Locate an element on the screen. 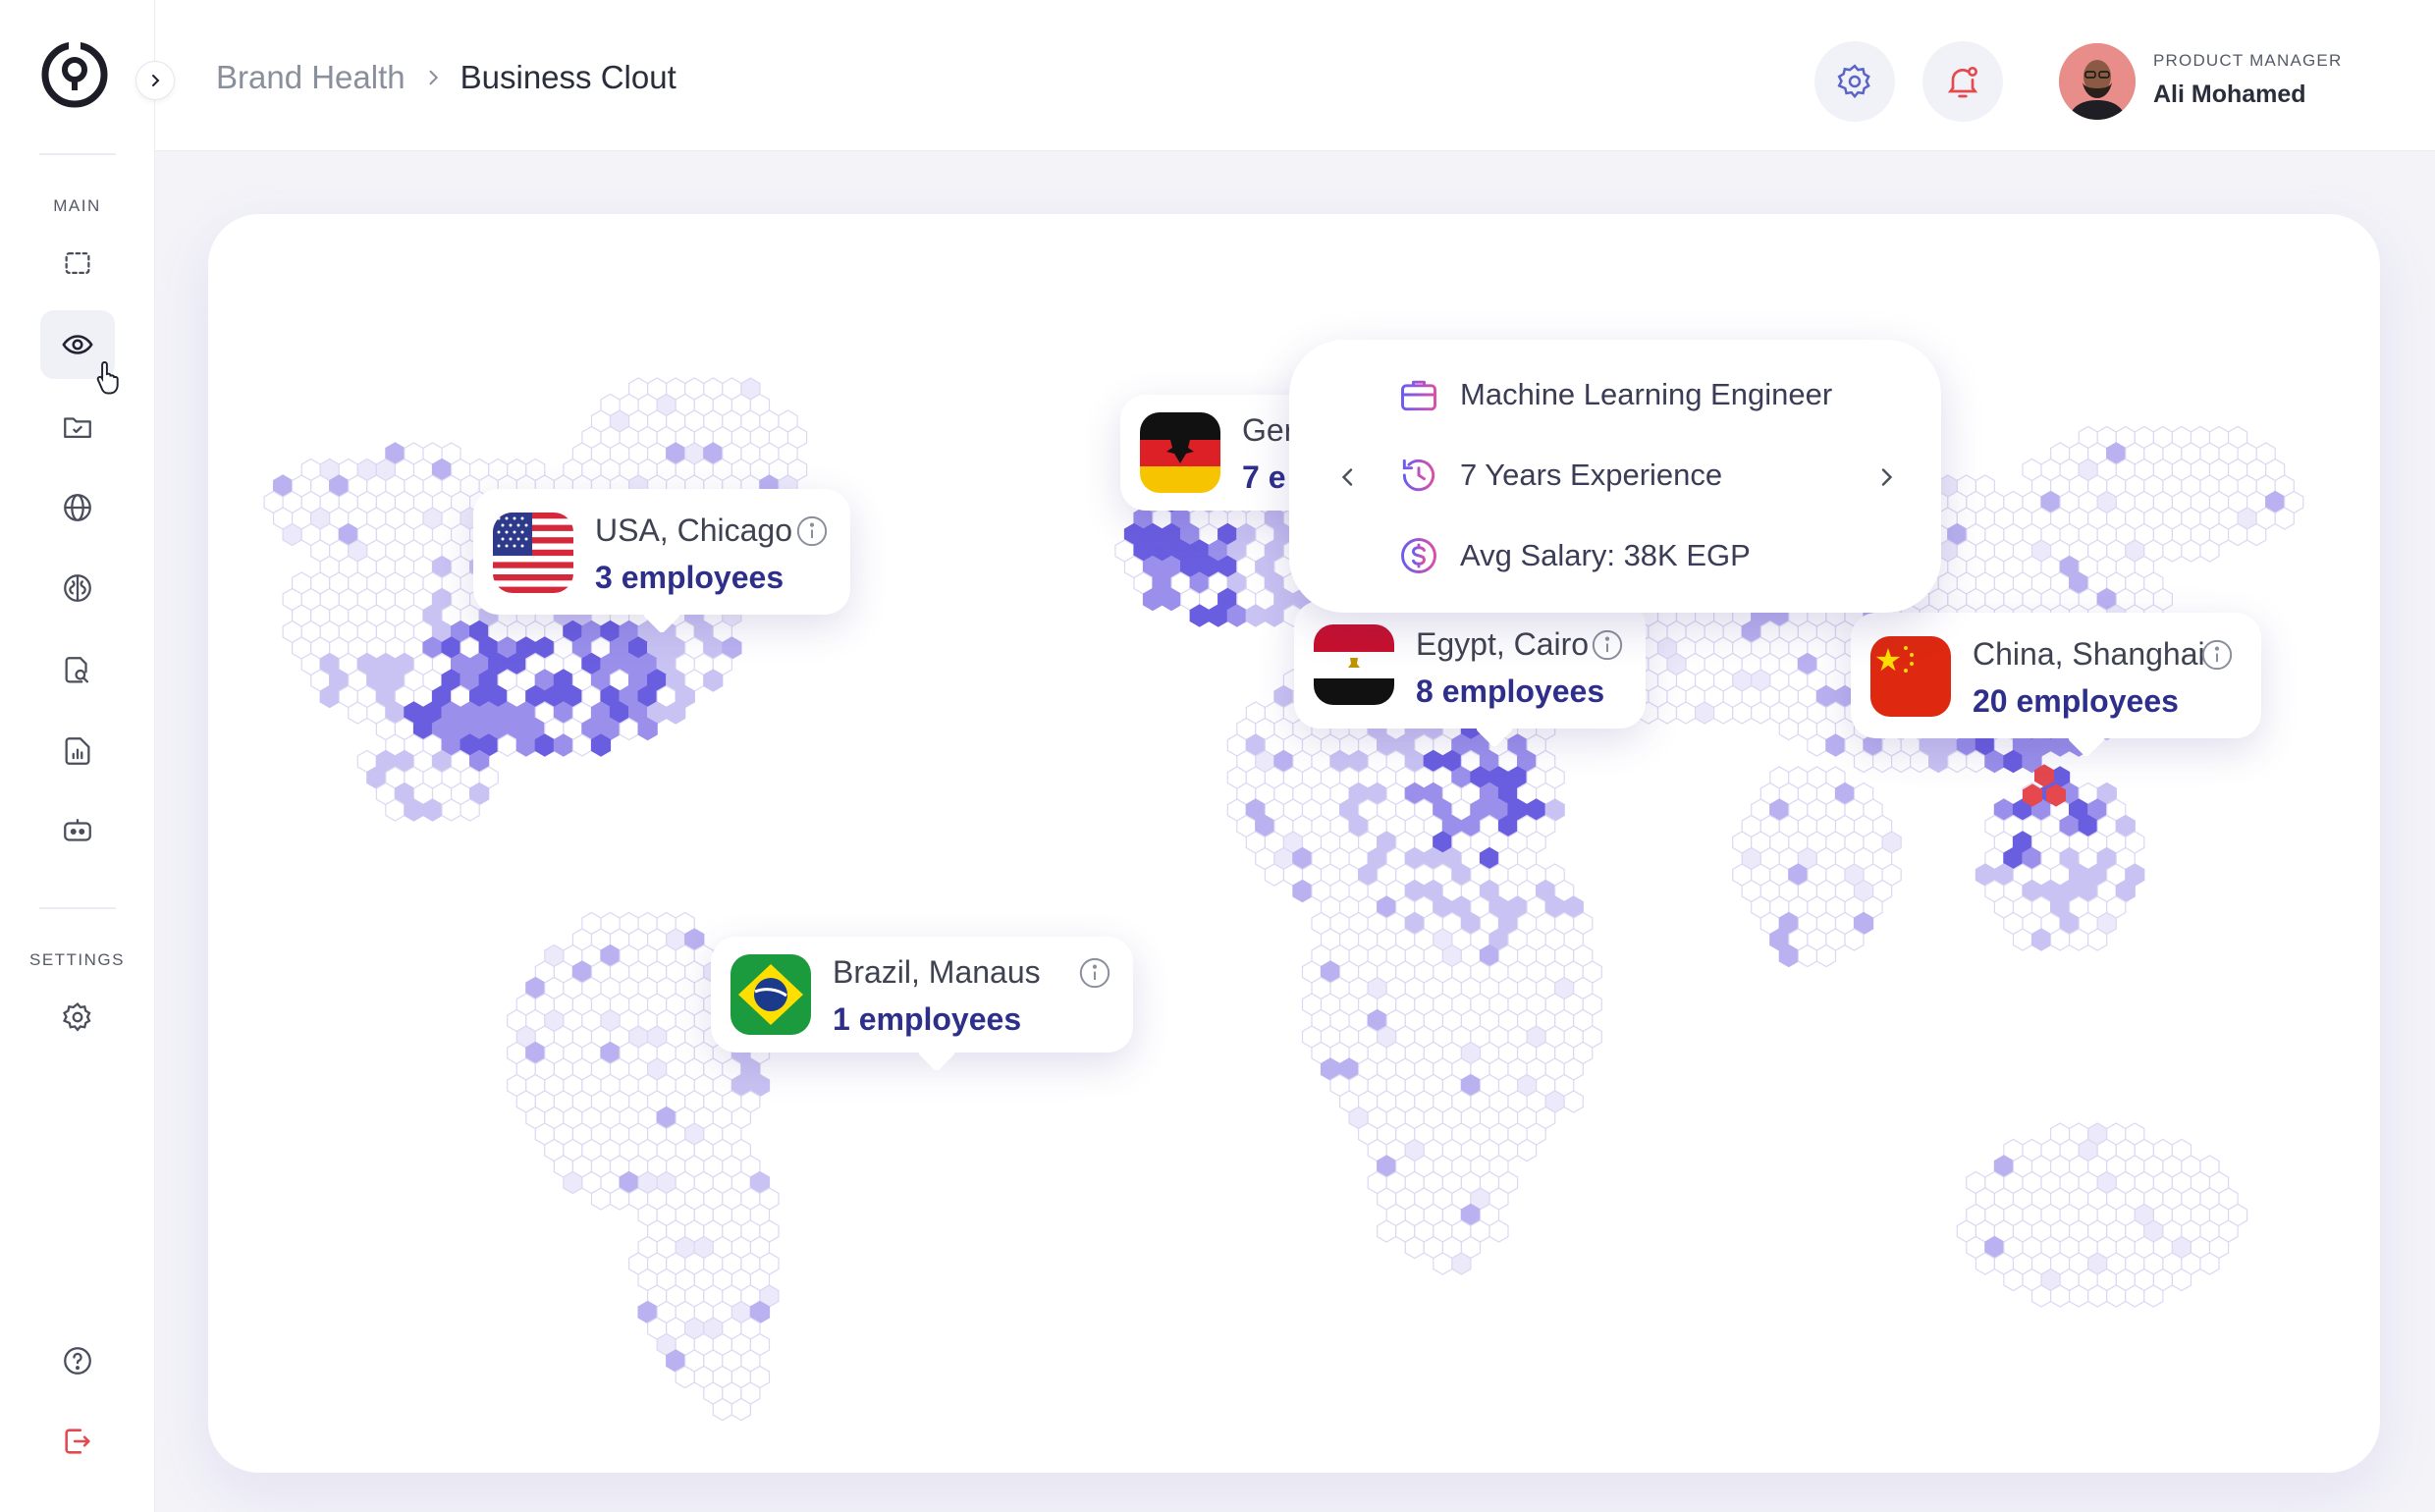 The width and height of the screenshot is (2435, 1512). location-callout-egypt: Egypt, Cairo 8 employees is located at coordinates (1470, 674).